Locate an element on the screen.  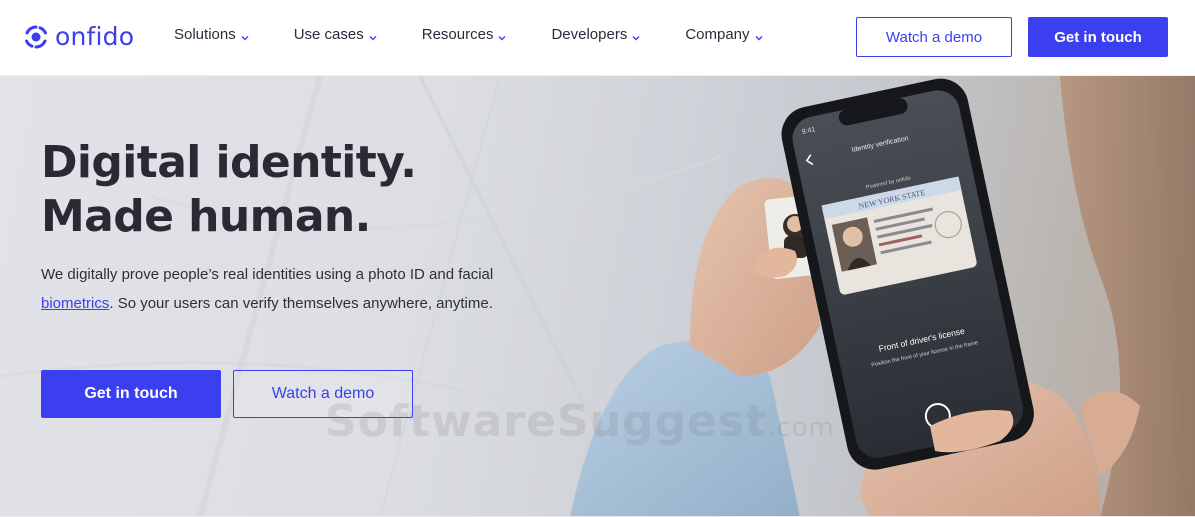
menu-resources-label: Resources is located at coordinates (457, 34).